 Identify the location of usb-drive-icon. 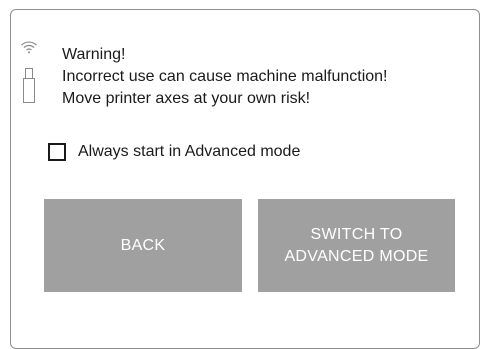
(29, 85).